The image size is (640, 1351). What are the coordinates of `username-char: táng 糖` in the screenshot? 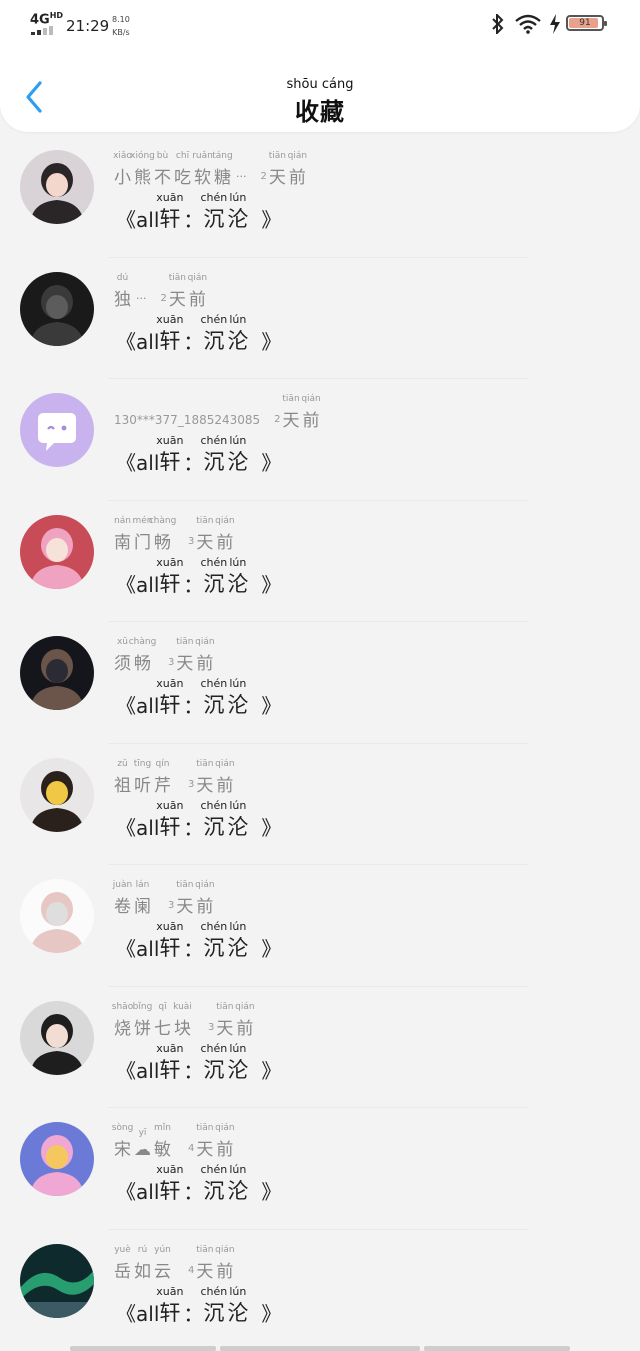 It's located at (222, 169).